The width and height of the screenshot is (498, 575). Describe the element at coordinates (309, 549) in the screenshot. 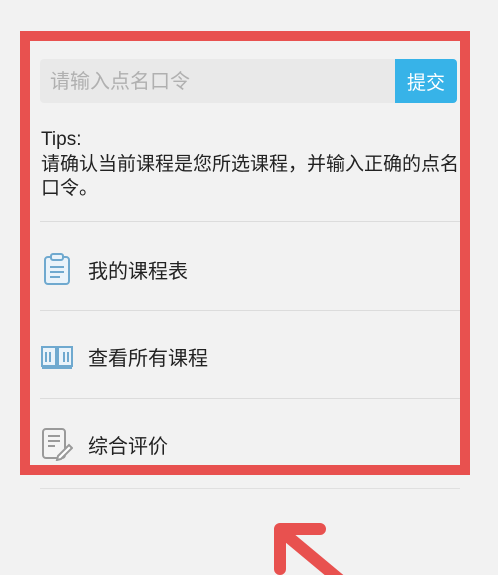

I see `arrow-annotation` at that location.